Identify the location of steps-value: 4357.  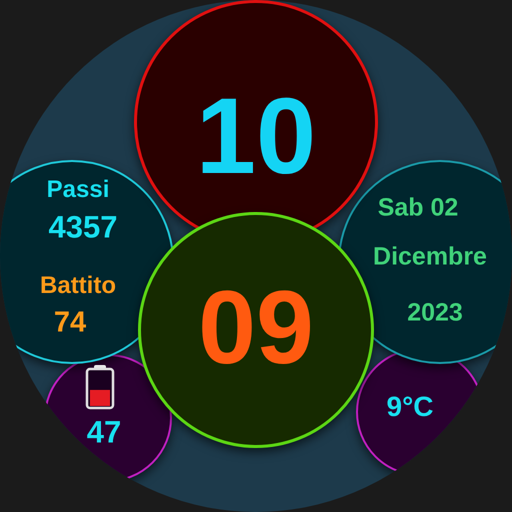
(83, 227).